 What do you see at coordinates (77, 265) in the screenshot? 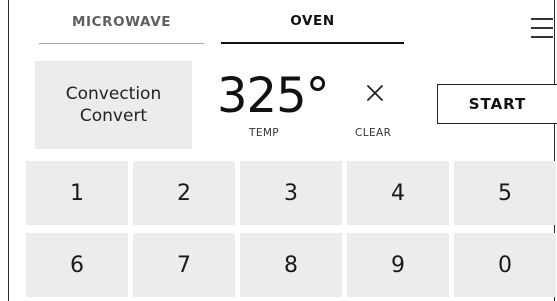
I see `keypad-key-6: 6` at bounding box center [77, 265].